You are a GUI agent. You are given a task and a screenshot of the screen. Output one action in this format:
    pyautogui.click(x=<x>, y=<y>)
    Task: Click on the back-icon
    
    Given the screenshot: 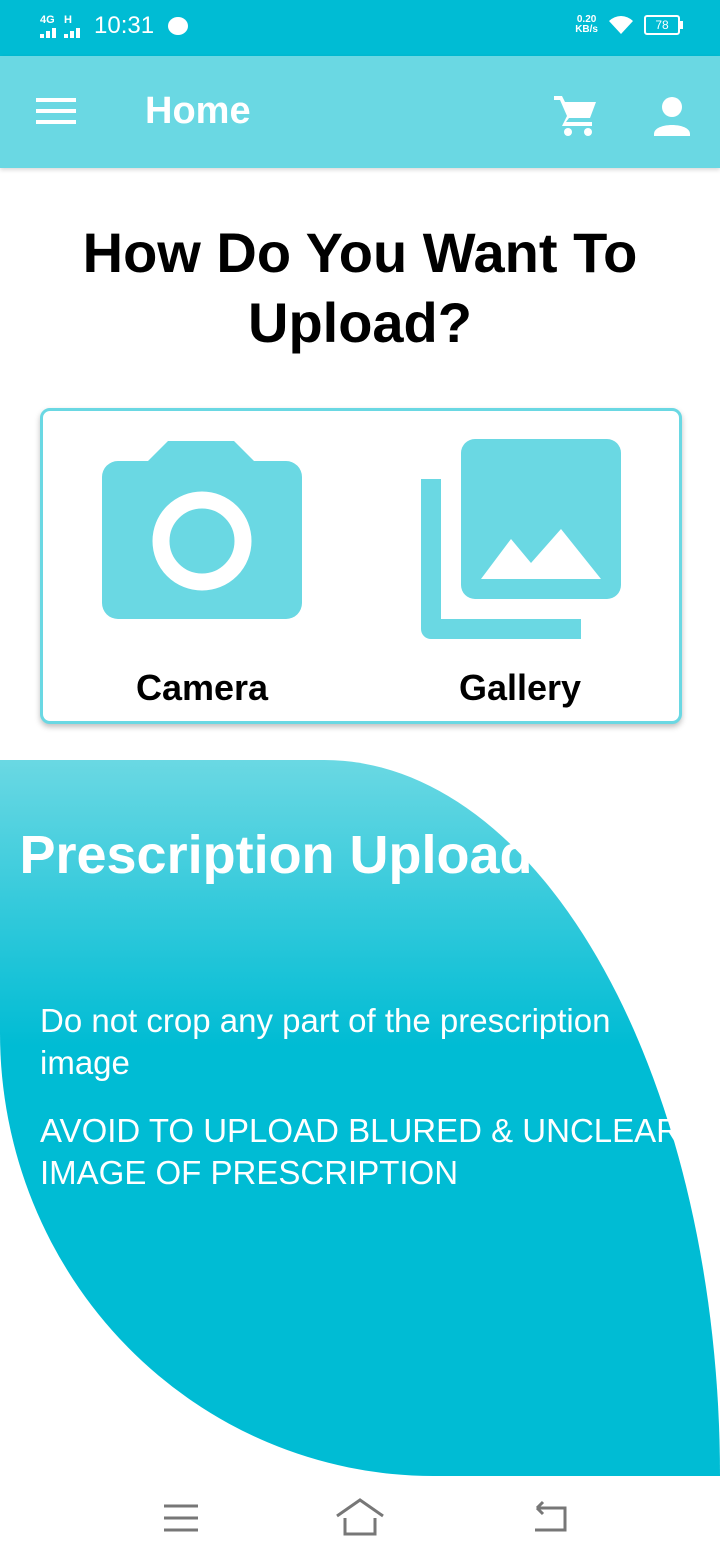 What is the action you would take?
    pyautogui.click(x=551, y=1516)
    